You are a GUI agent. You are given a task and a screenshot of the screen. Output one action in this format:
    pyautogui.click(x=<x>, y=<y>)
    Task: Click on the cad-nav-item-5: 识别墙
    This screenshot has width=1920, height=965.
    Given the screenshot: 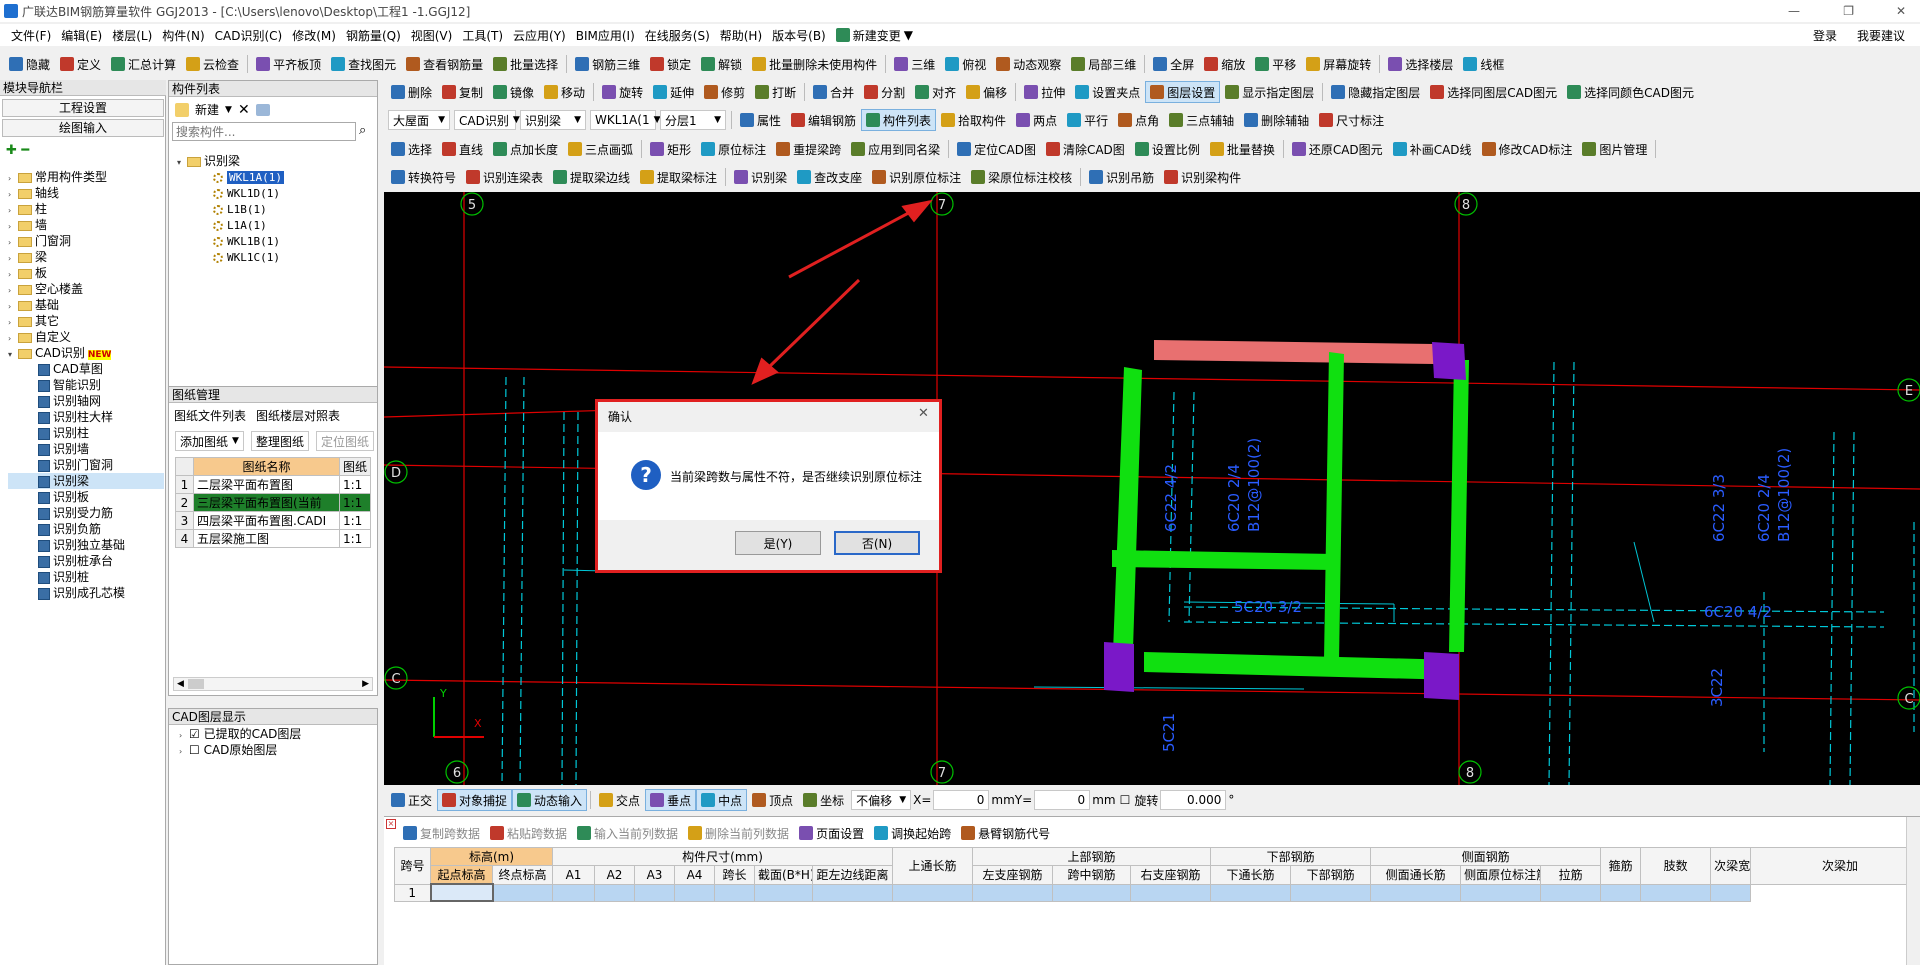 What is the action you would take?
    pyautogui.click(x=86, y=449)
    